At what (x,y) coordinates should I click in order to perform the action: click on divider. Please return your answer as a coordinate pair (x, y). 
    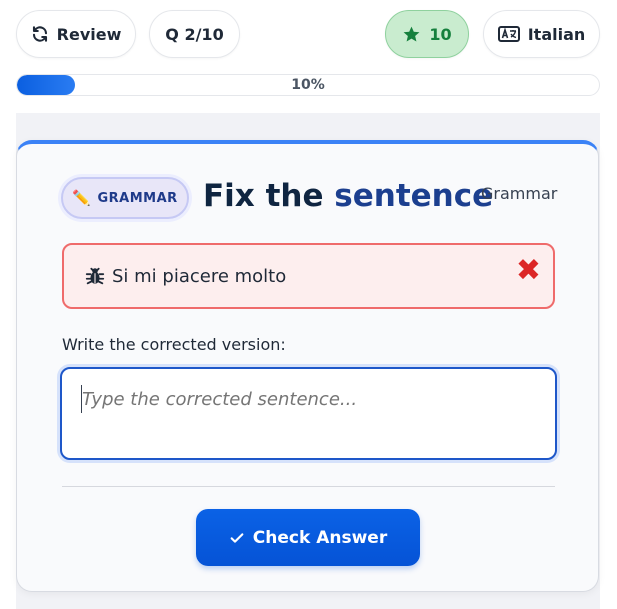
    Looking at the image, I should click on (308, 486).